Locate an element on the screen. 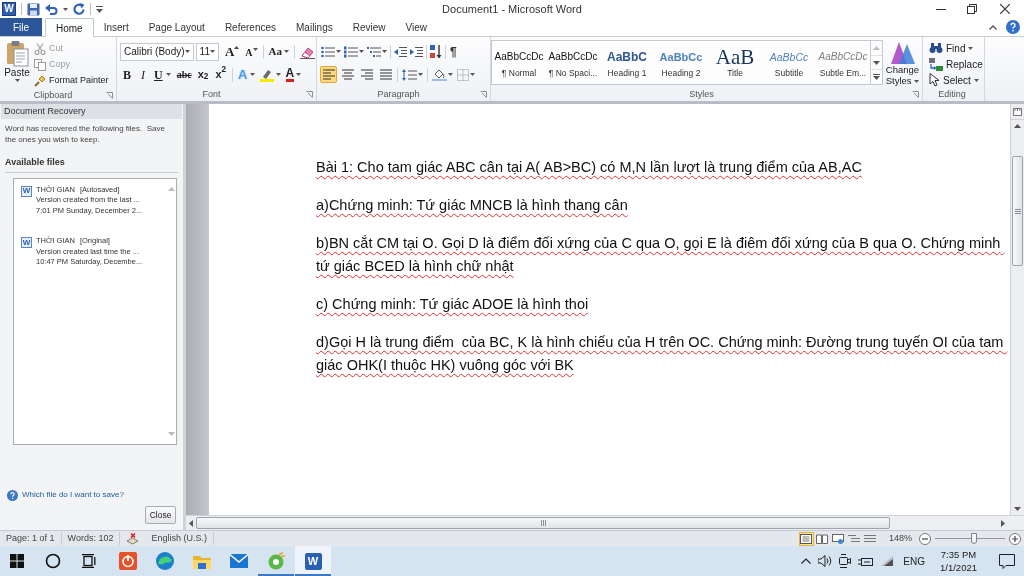 The height and width of the screenshot is (576, 1024). plug-icon is located at coordinates (866, 561).